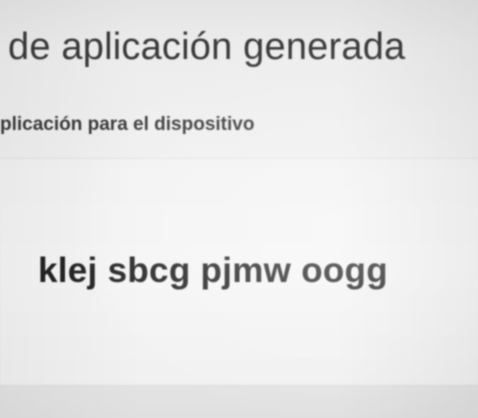 Image resolution: width=478 pixels, height=418 pixels. I want to click on dialog-title: de aplicación generada, so click(207, 47).